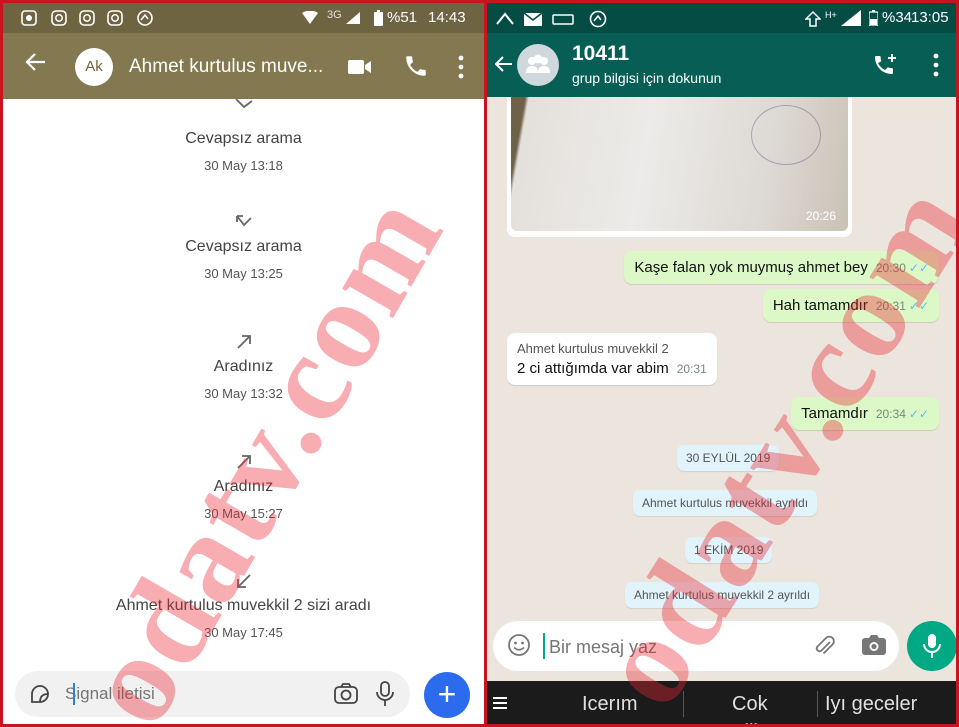 The height and width of the screenshot is (727, 959). Describe the element at coordinates (447, 695) in the screenshot. I see `attach-plus-button: +` at that location.